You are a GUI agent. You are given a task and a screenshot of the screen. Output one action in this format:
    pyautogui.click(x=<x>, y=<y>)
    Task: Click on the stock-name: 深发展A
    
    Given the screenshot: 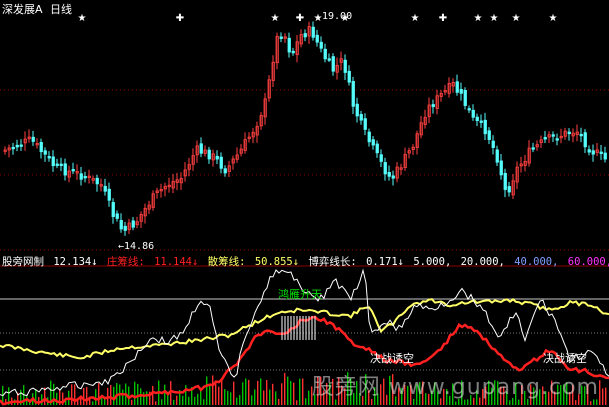 What is the action you would take?
    pyautogui.click(x=22, y=9)
    